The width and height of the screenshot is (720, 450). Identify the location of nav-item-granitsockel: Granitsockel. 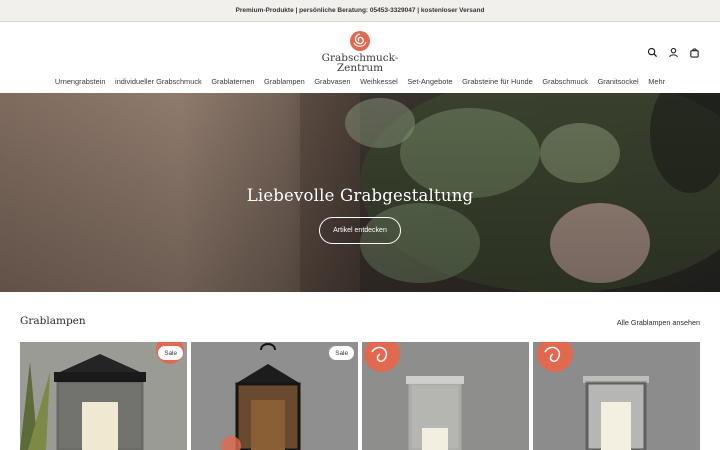
(618, 81).